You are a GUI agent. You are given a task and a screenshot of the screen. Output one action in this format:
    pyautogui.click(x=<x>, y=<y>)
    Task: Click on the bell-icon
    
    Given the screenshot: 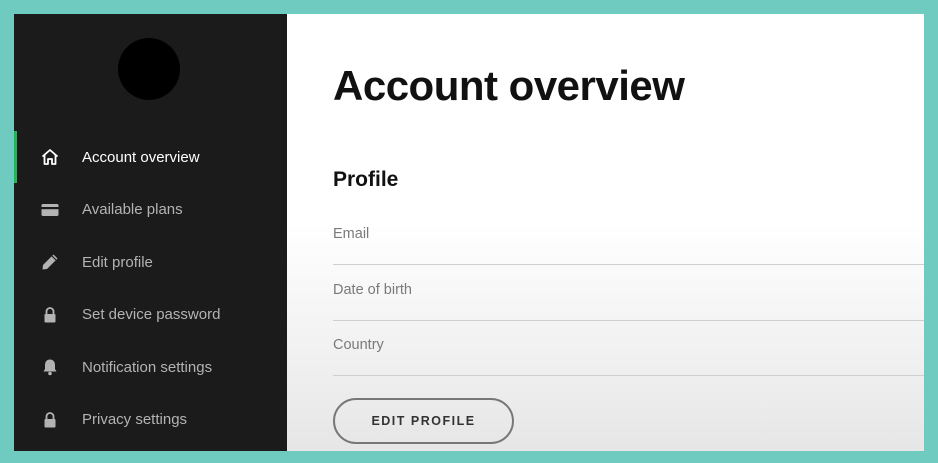 What is the action you would take?
    pyautogui.click(x=50, y=367)
    